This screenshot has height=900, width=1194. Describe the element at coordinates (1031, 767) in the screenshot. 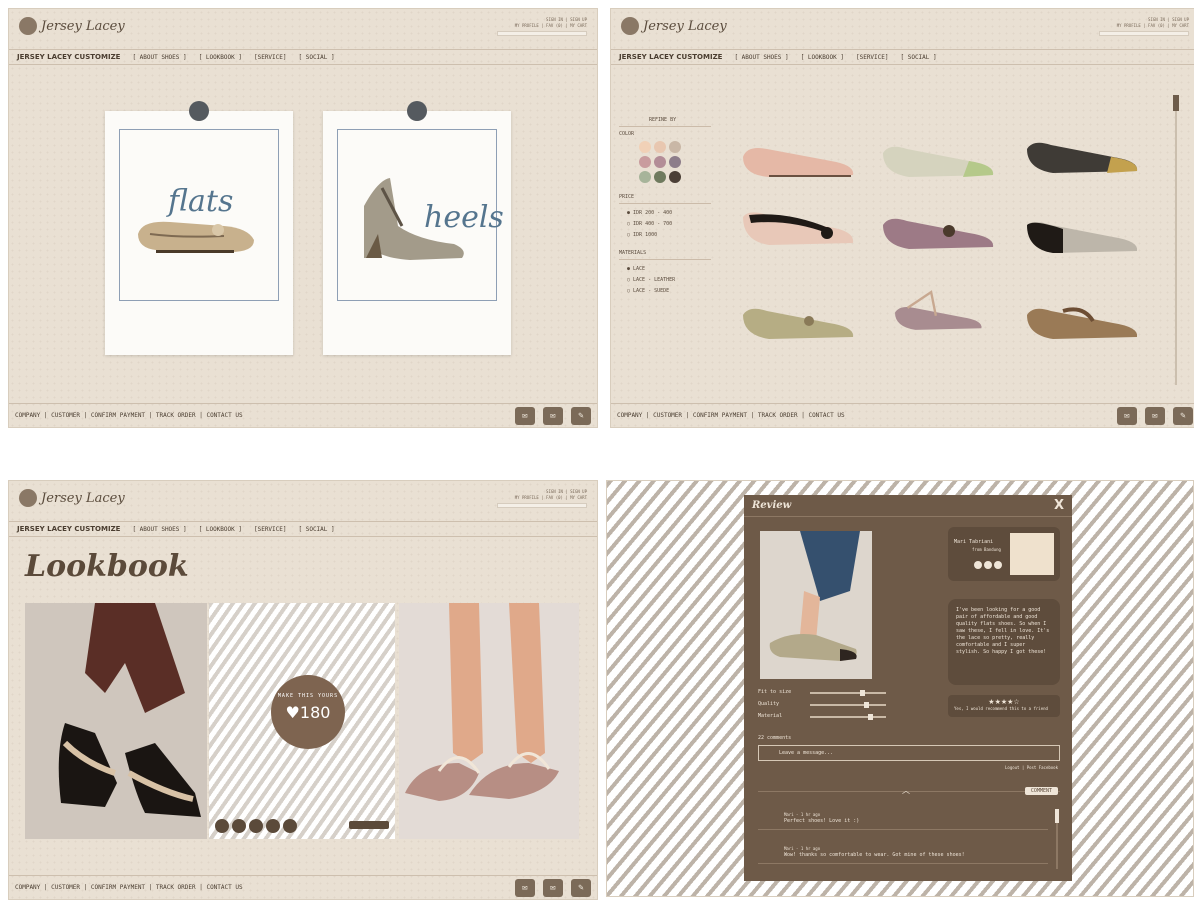

I see `login-links: Logout | Post Facebook` at that location.